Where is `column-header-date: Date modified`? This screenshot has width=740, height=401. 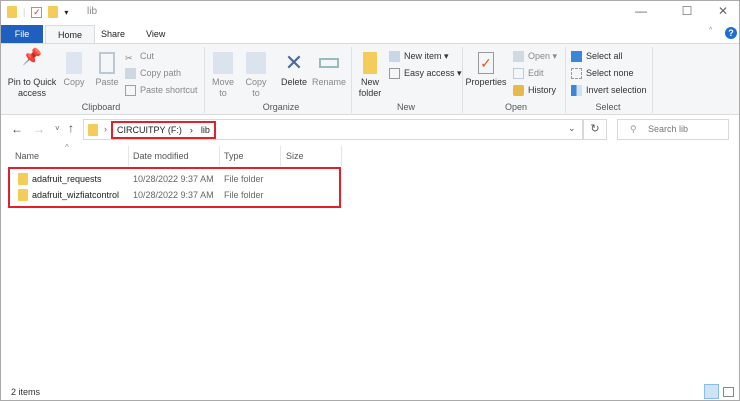 column-header-date: Date modified is located at coordinates (161, 156).